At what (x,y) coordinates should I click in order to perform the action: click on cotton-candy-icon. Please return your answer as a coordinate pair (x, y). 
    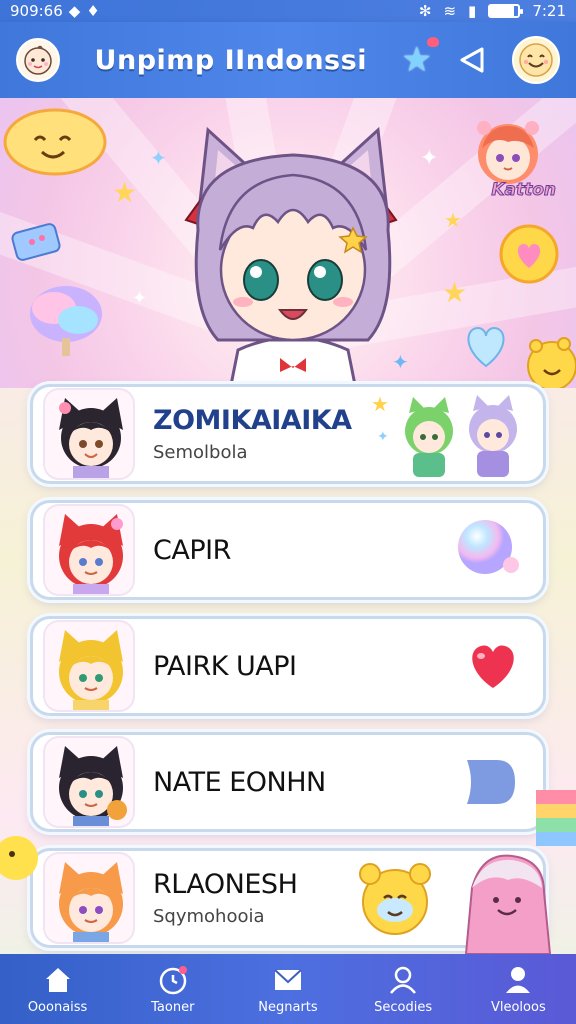
    Looking at the image, I should click on (66, 321).